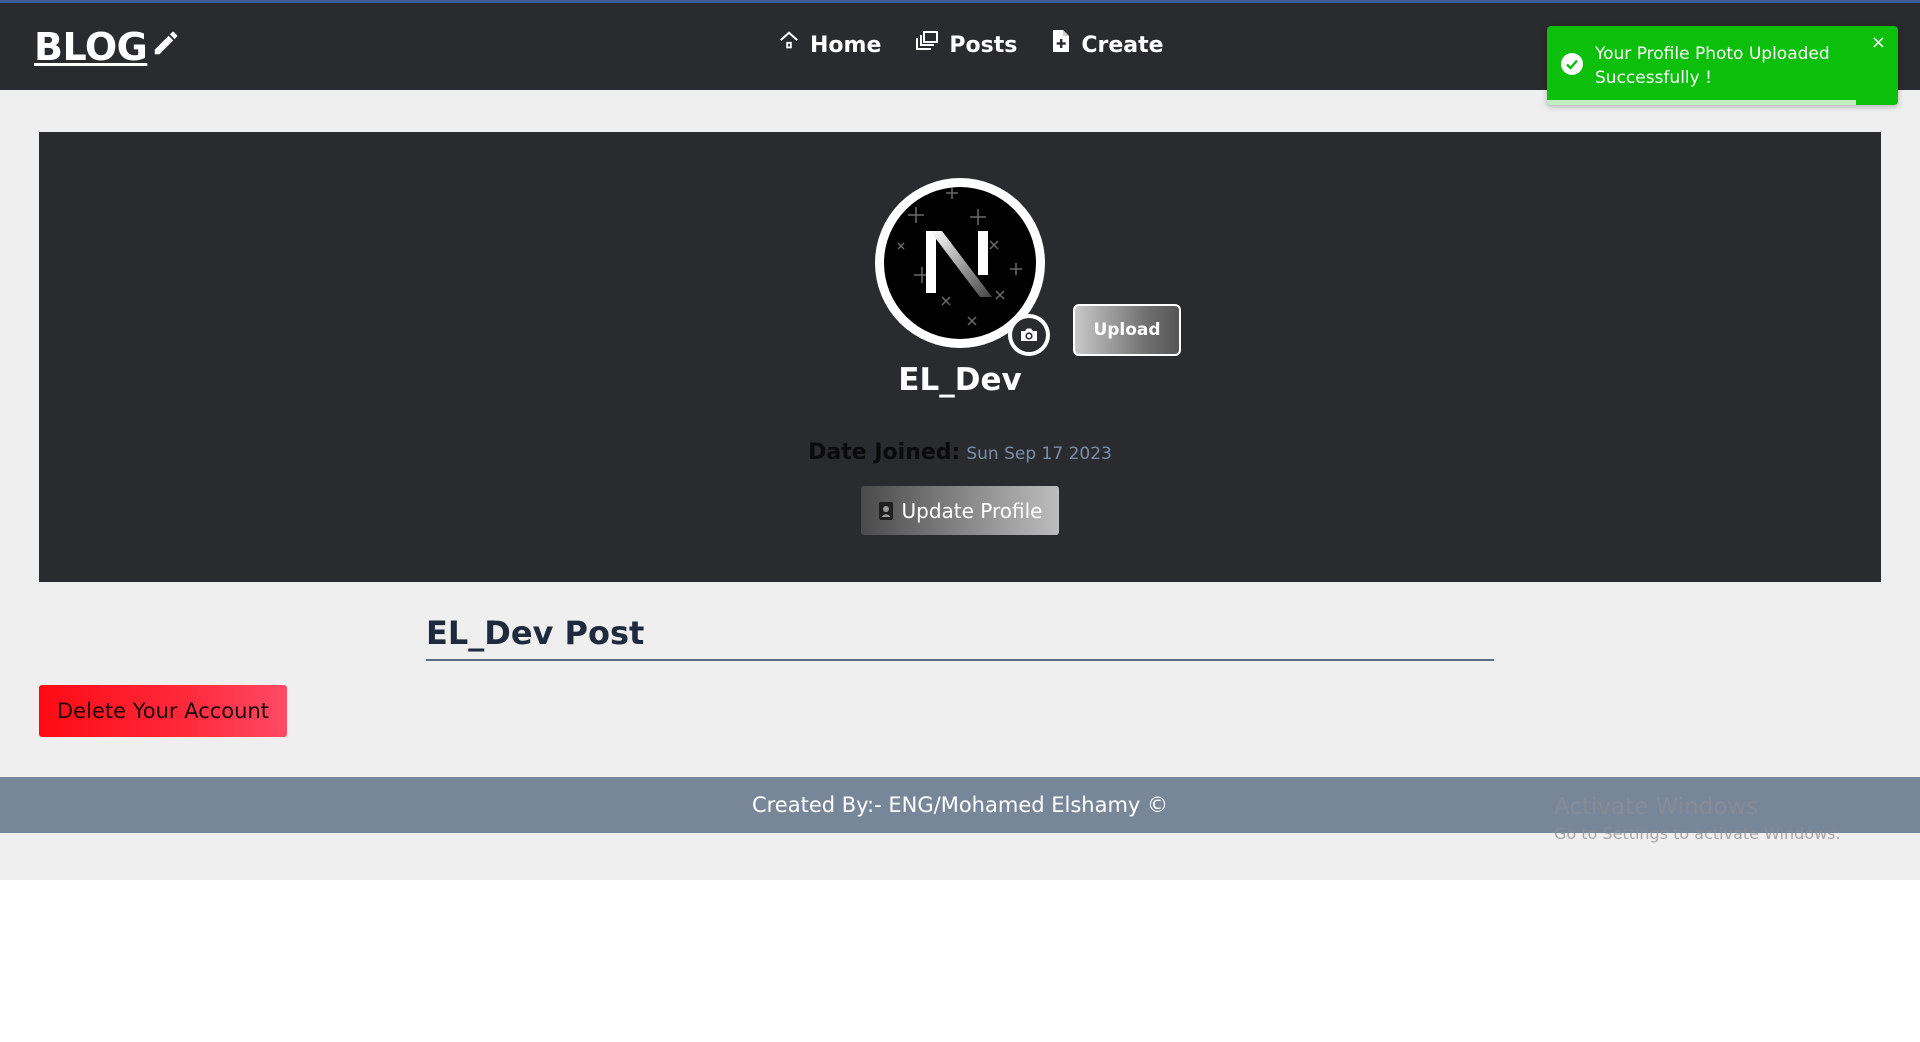 Image resolution: width=1920 pixels, height=1042 pixels. What do you see at coordinates (1127, 330) in the screenshot?
I see `upload-button: Upload` at bounding box center [1127, 330].